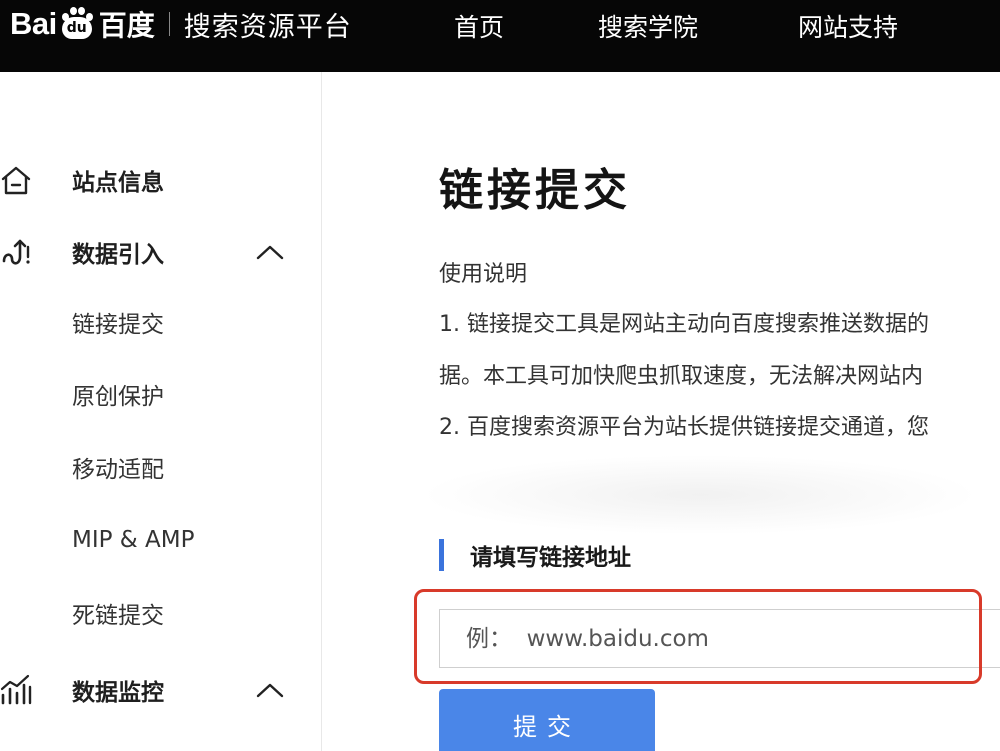 The height and width of the screenshot is (751, 1000). What do you see at coordinates (547, 720) in the screenshot?
I see `submit-button: 提交` at bounding box center [547, 720].